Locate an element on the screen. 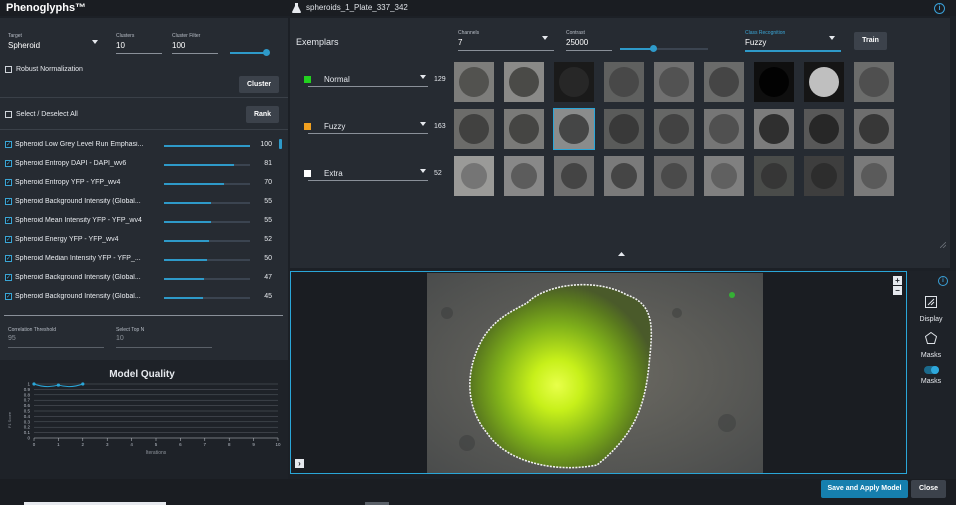 The width and height of the screenshot is (956, 505). field-underline is located at coordinates (195, 53).